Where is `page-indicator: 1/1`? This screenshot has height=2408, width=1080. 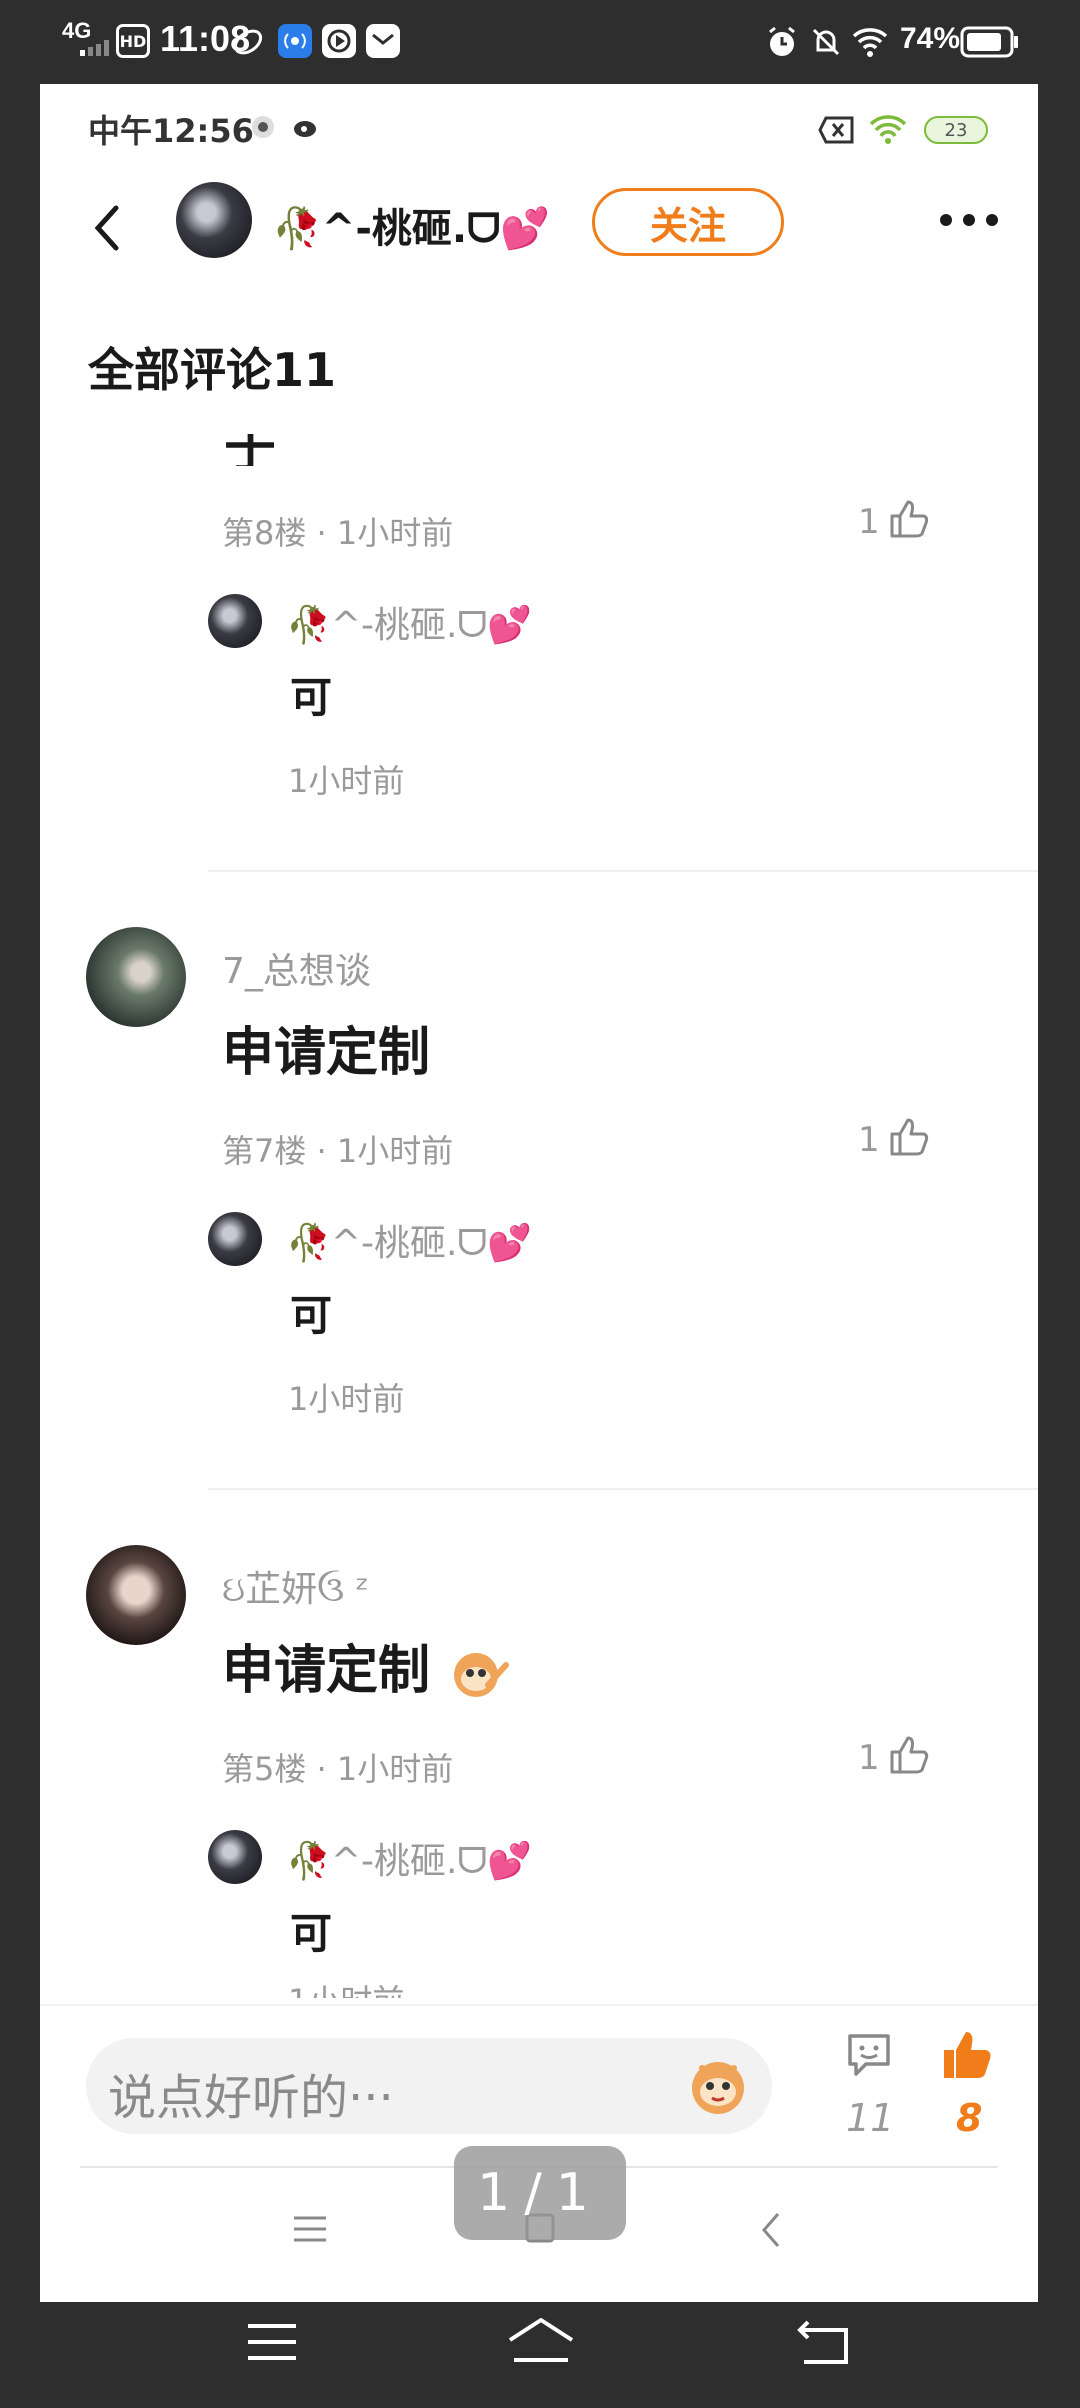
page-indicator: 1/1 is located at coordinates (540, 2193).